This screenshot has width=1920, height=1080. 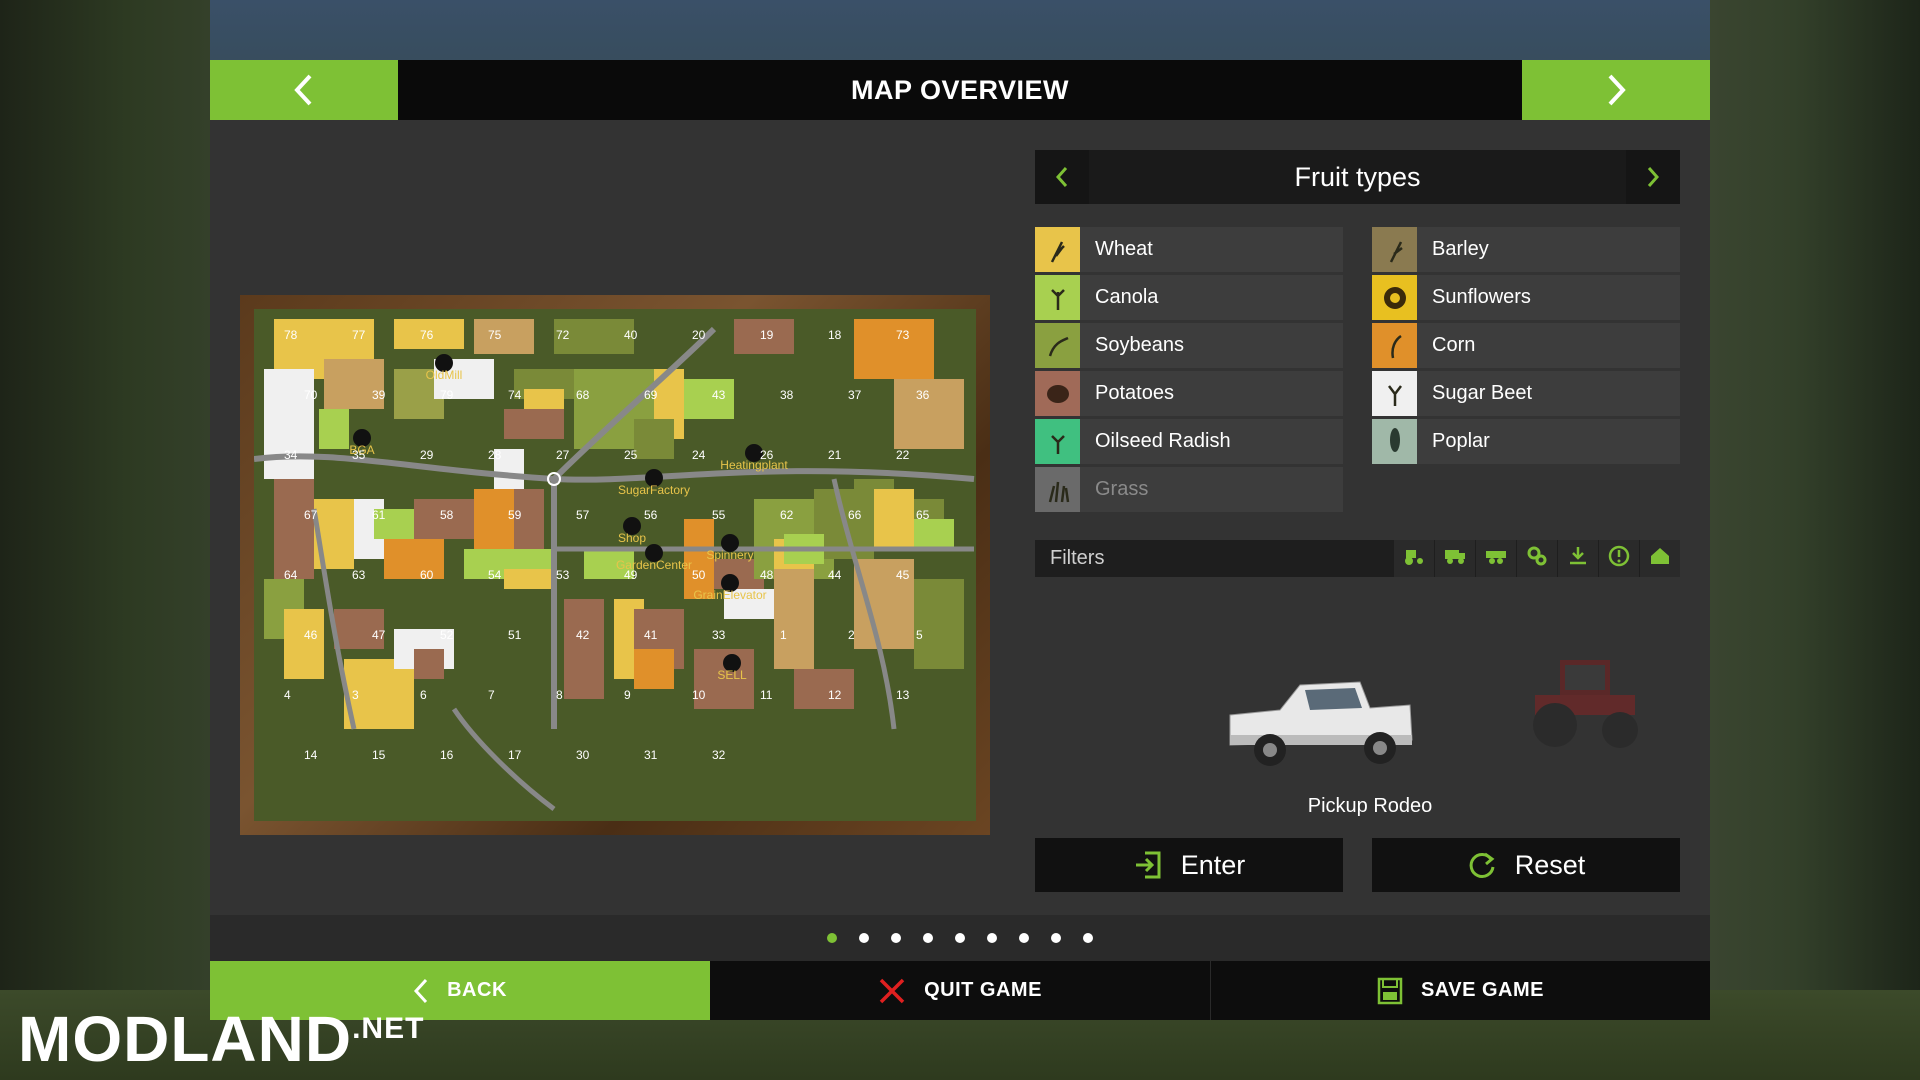 I want to click on fruit-item-sugar-beet: Sugar Beet, so click(x=1526, y=393).